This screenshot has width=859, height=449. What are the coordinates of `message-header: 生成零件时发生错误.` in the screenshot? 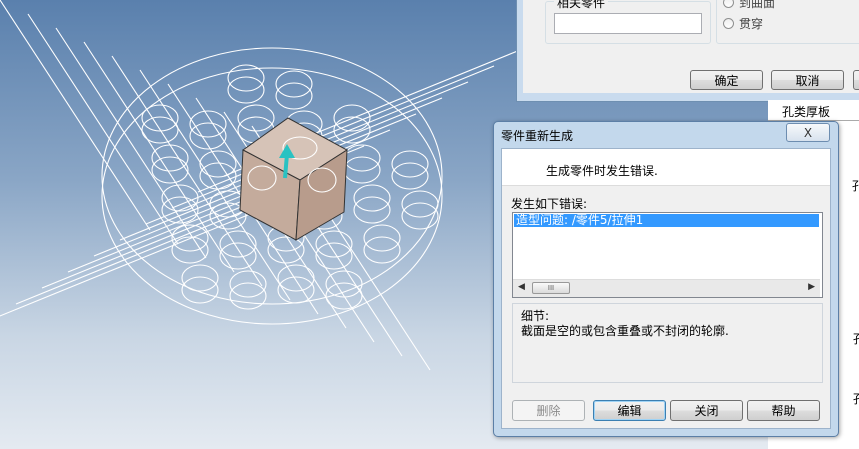 It's located at (666, 167).